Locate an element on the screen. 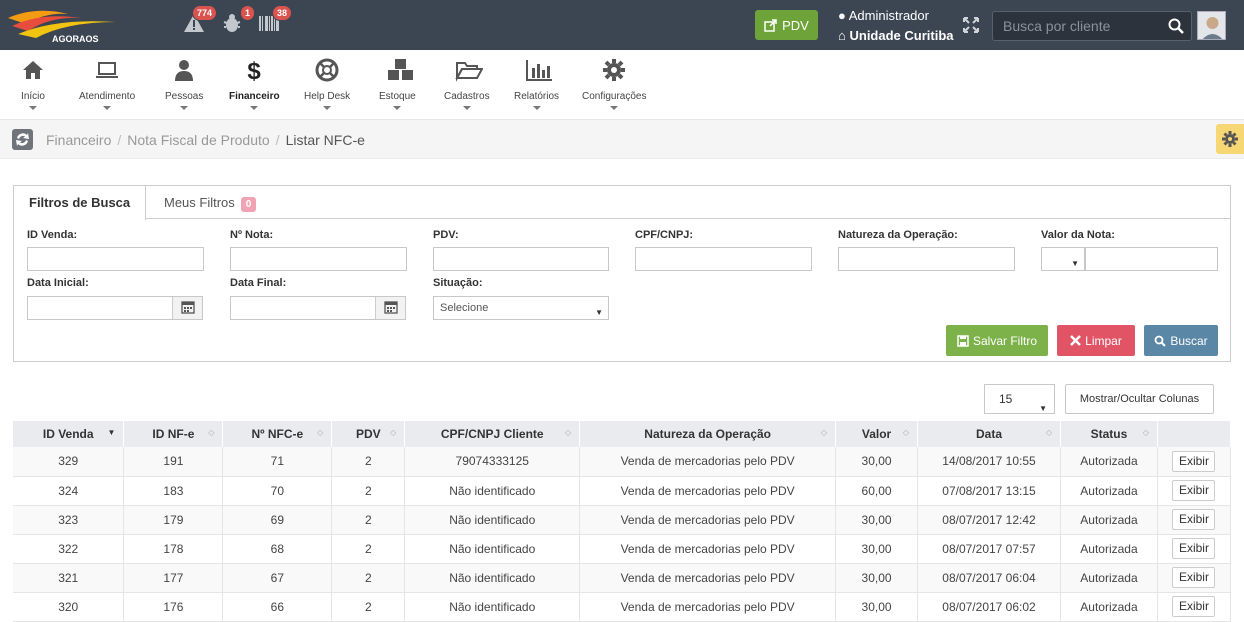 This screenshot has width=1244, height=622. column-header-nr-nfce: Nº NFC-e ◇ is located at coordinates (277, 434).